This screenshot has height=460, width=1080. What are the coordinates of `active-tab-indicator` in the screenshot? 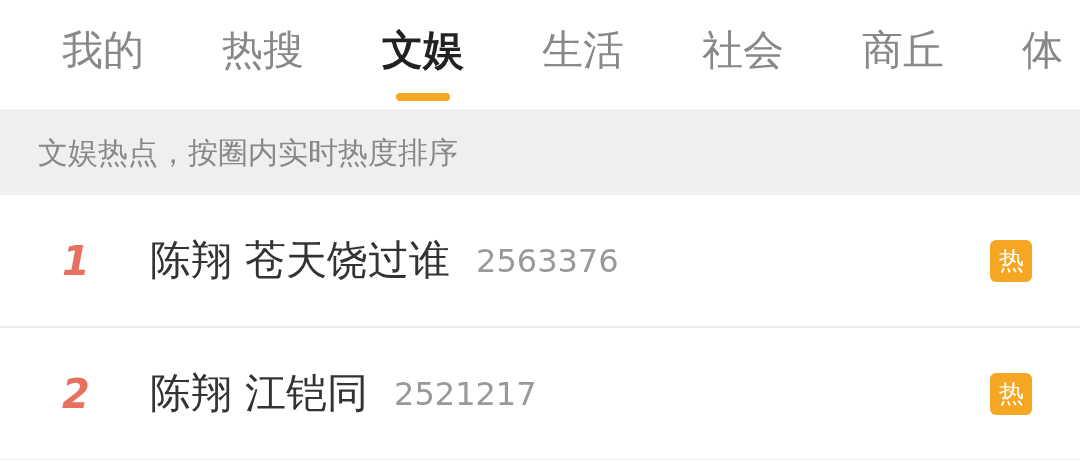 It's located at (423, 97).